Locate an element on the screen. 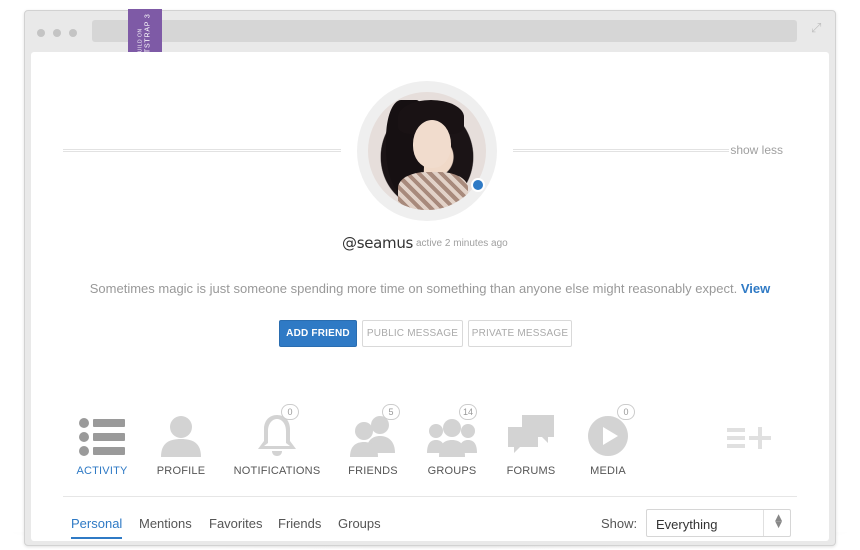  window-dot-close is located at coordinates (41, 33).